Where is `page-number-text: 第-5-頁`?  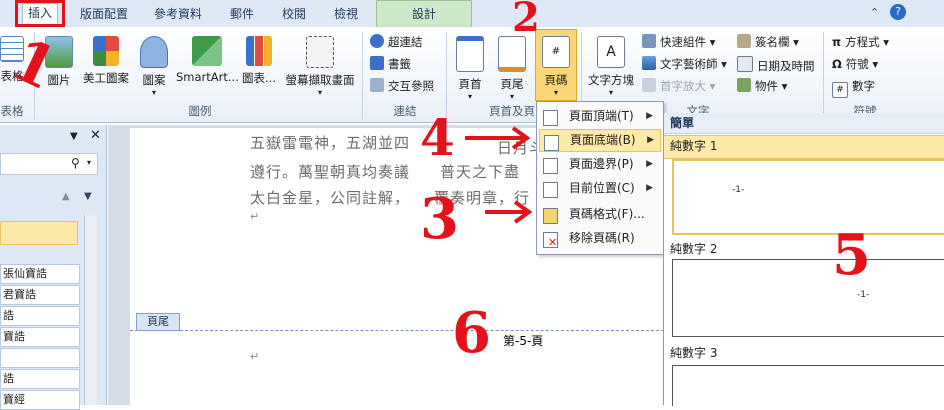
page-number-text: 第-5-頁 is located at coordinates (523, 340).